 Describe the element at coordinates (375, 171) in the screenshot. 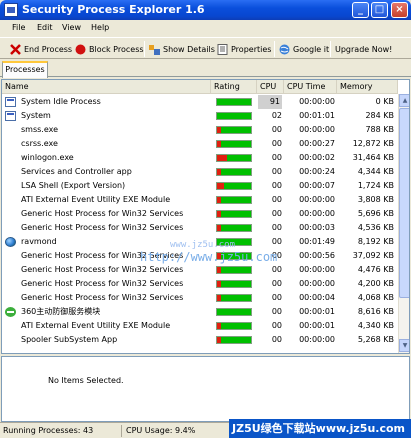

I see `process-memory: 4,344 KB` at that location.